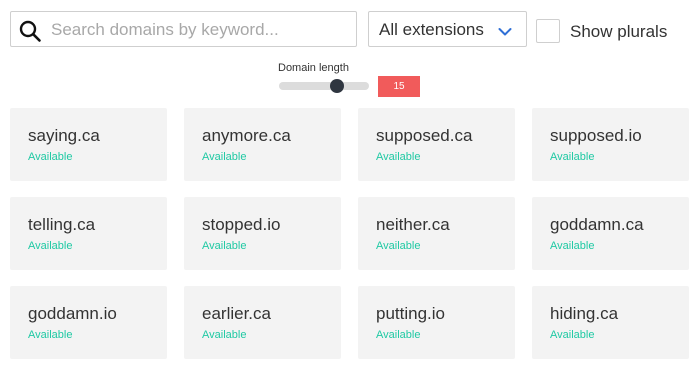 This screenshot has width=700, height=368. Describe the element at coordinates (64, 135) in the screenshot. I see `domain-name: saying.ca` at that location.